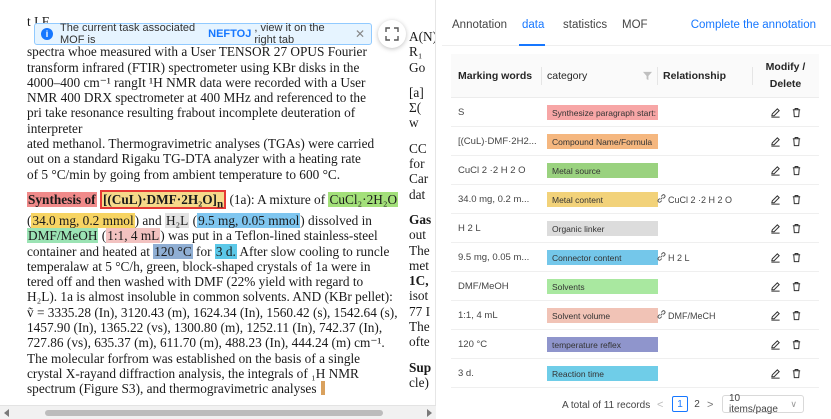  What do you see at coordinates (533, 25) in the screenshot?
I see `tab-data: data` at bounding box center [533, 25].